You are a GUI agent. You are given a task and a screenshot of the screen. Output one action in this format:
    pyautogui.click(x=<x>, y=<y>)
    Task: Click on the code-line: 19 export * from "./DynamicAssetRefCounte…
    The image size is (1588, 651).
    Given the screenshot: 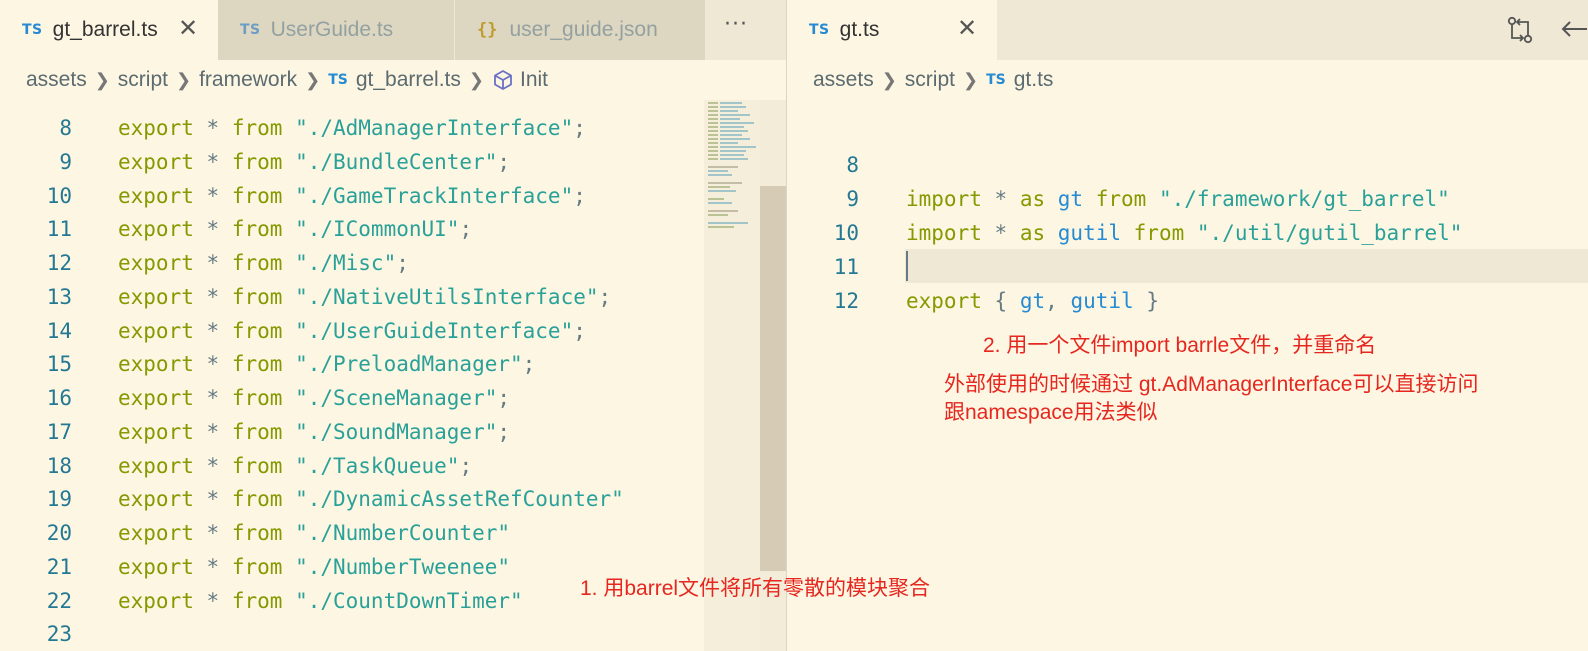 What is the action you would take?
    pyautogui.click(x=393, y=499)
    